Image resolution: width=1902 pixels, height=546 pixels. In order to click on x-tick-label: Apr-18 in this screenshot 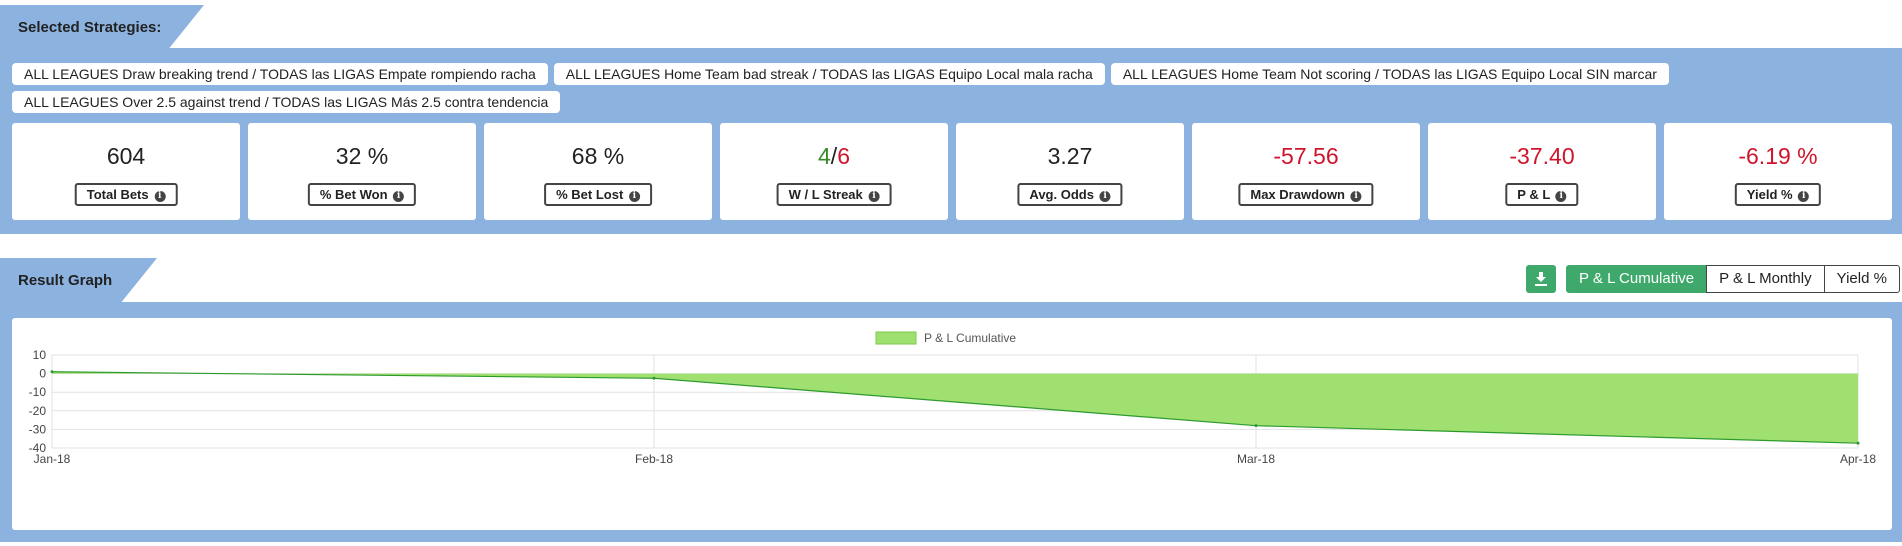, I will do `click(1858, 459)`.